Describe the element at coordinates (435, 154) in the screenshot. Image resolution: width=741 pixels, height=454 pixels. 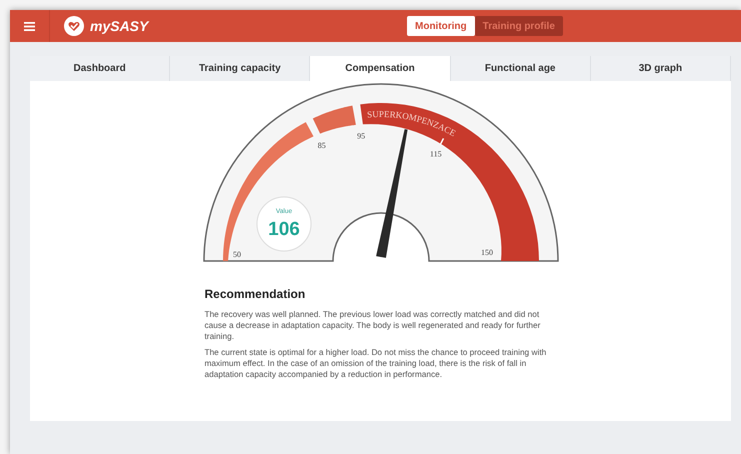
I see `tick-label: 115` at that location.